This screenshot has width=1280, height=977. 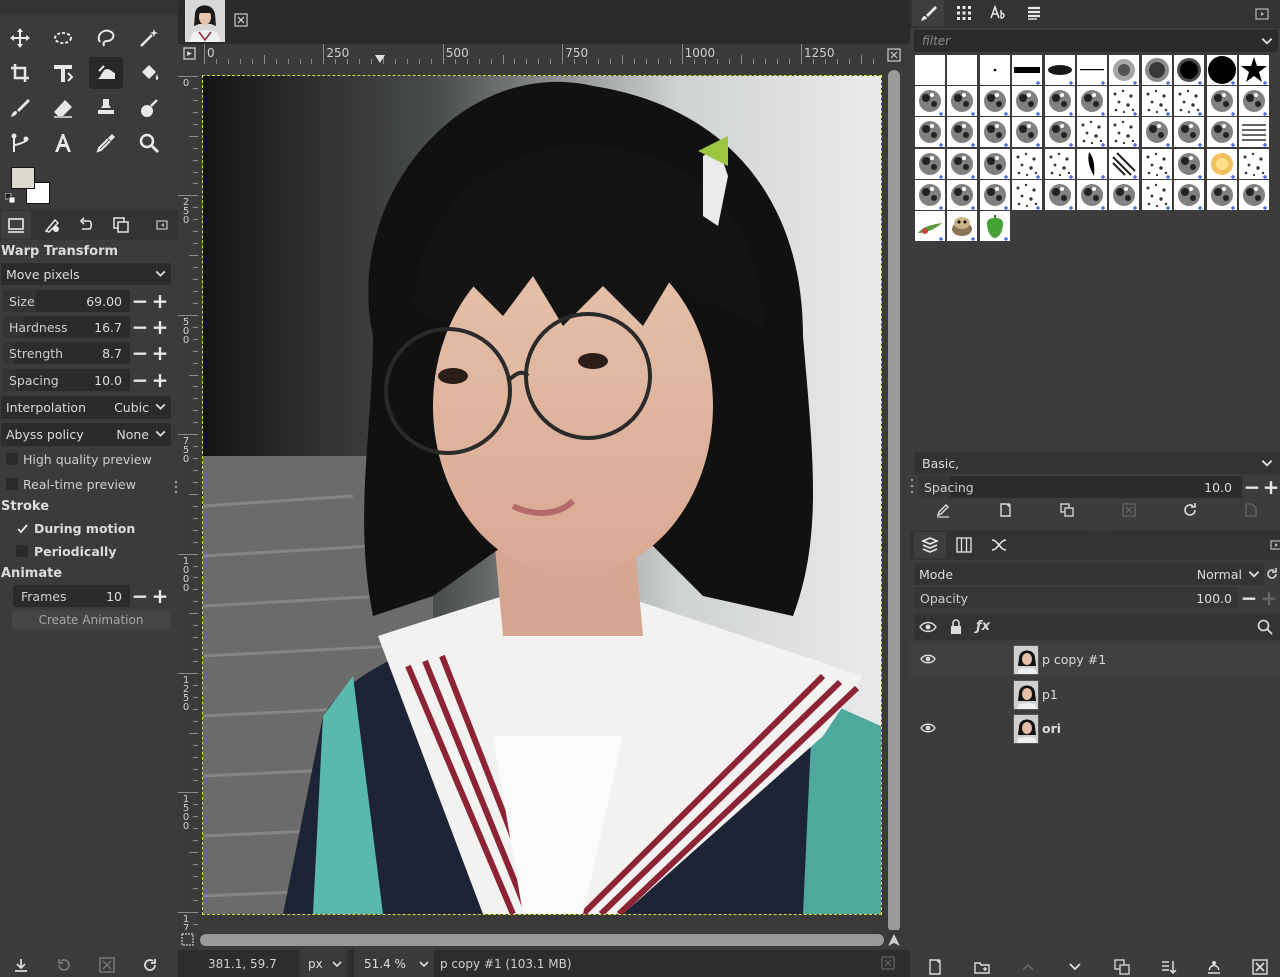 What do you see at coordinates (912, 486) in the screenshot?
I see `drag-handle-icon` at bounding box center [912, 486].